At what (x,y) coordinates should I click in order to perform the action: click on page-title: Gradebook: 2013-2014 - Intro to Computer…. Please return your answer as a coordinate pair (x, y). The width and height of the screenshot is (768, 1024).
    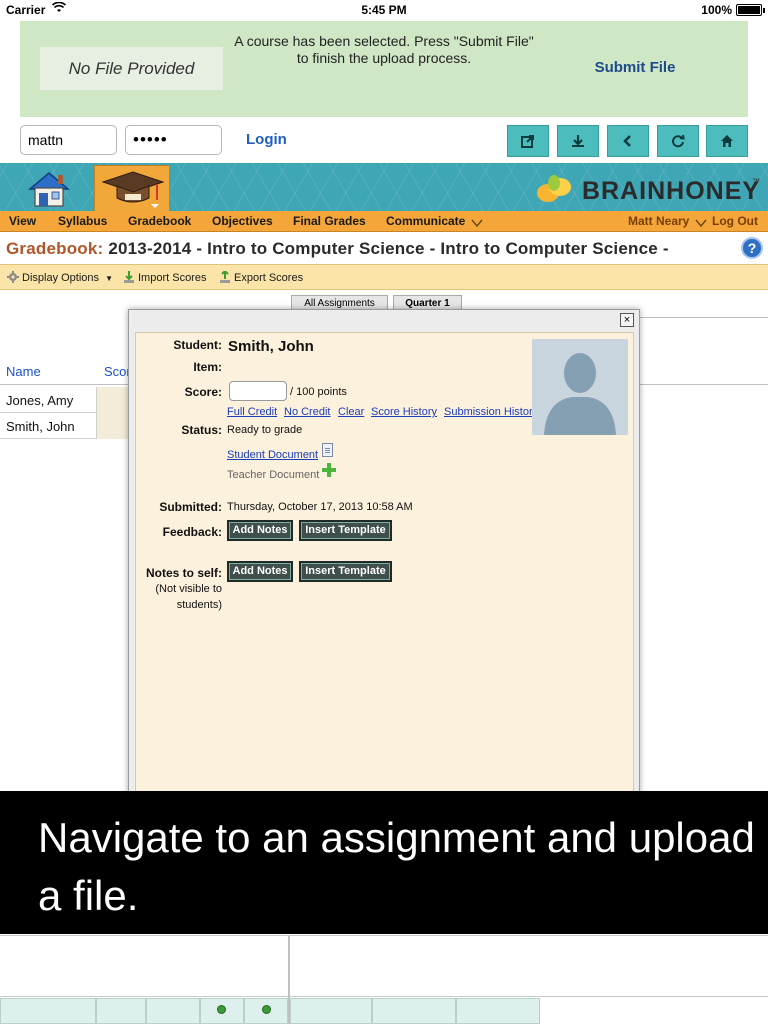
    Looking at the image, I should click on (337, 249).